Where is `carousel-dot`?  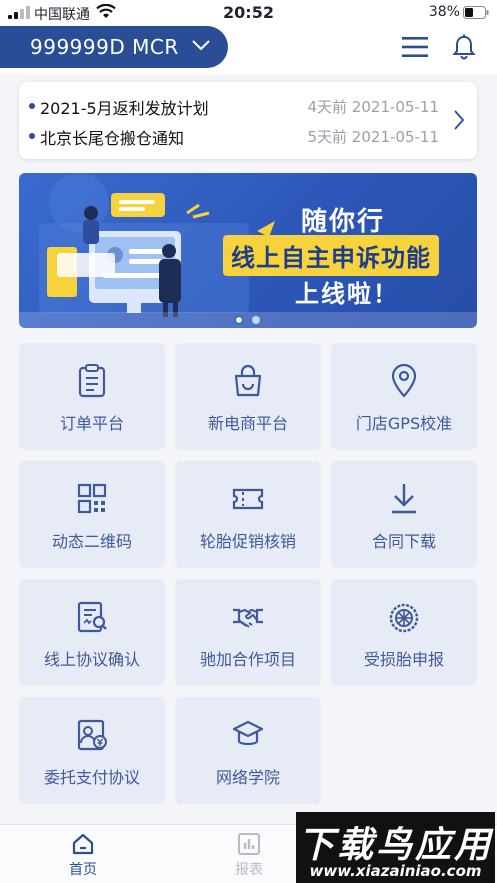
carousel-dot is located at coordinates (256, 320).